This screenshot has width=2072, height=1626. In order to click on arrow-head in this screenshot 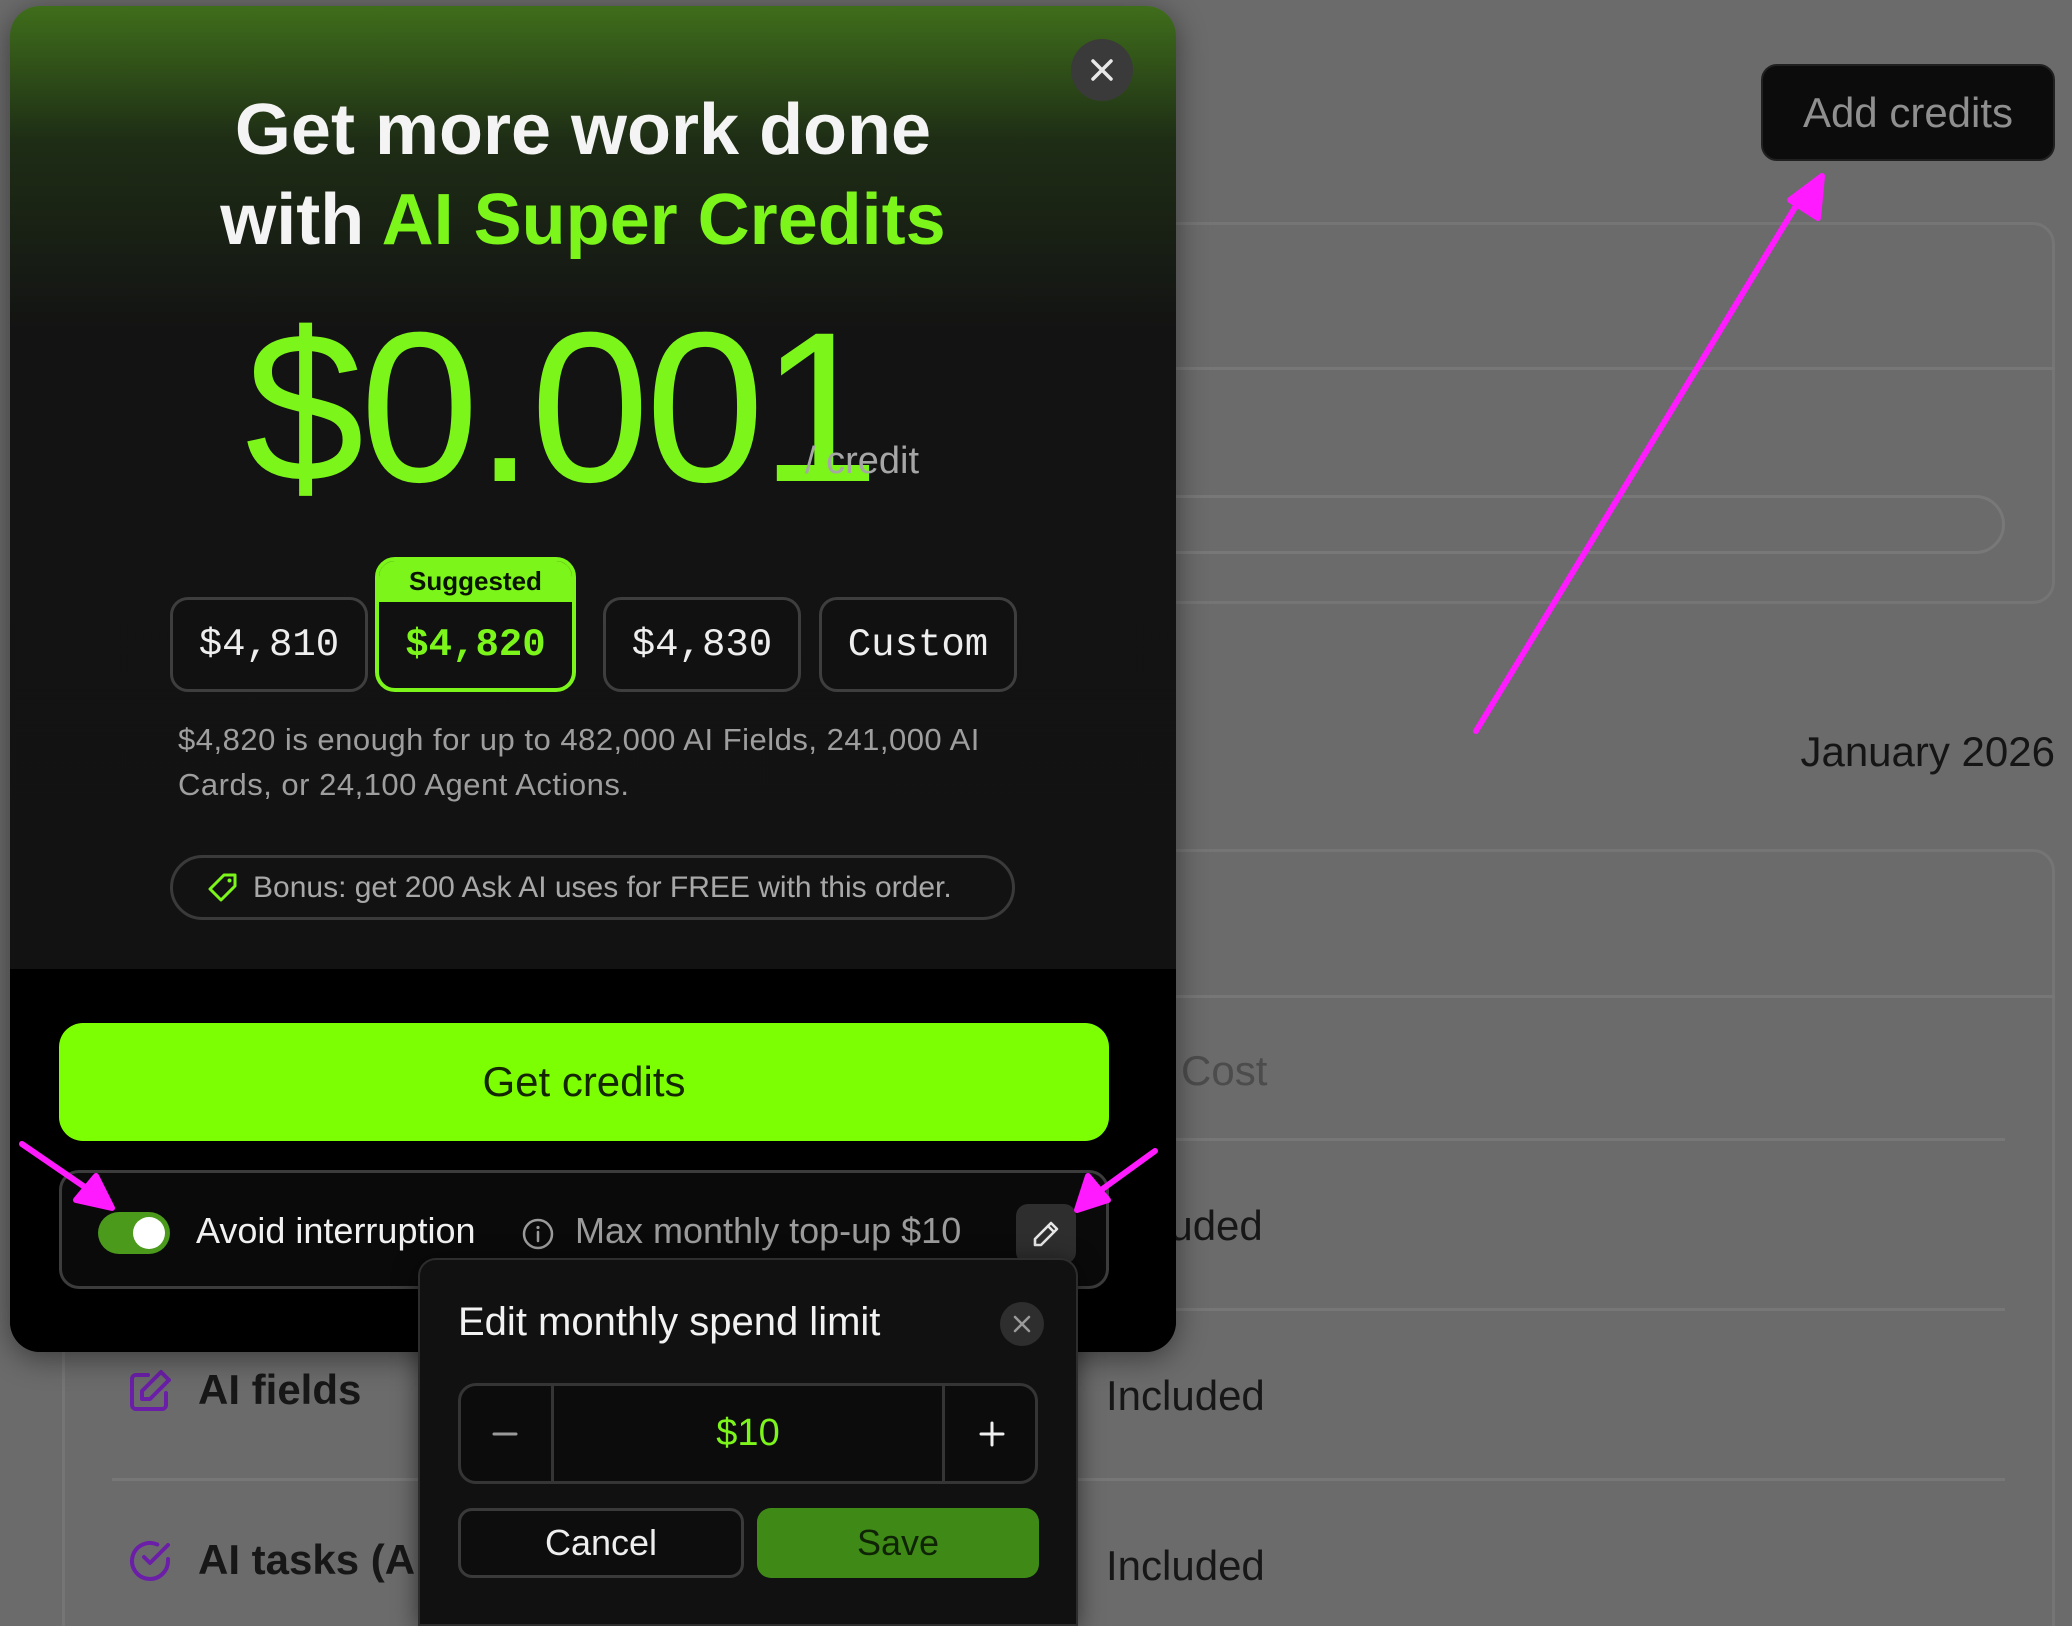, I will do `click(1806, 197)`.